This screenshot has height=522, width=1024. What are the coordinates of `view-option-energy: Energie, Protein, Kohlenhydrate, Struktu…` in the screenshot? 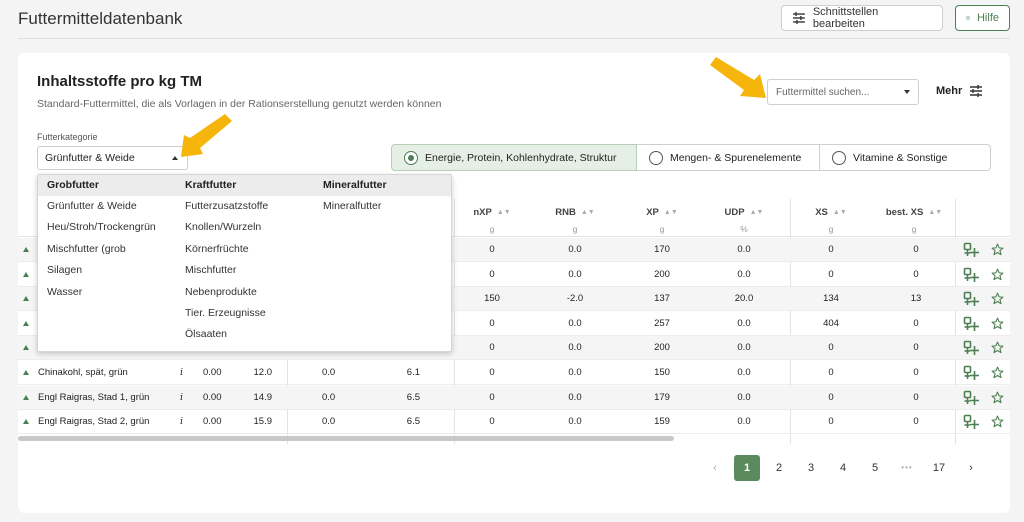 It's located at (514, 157).